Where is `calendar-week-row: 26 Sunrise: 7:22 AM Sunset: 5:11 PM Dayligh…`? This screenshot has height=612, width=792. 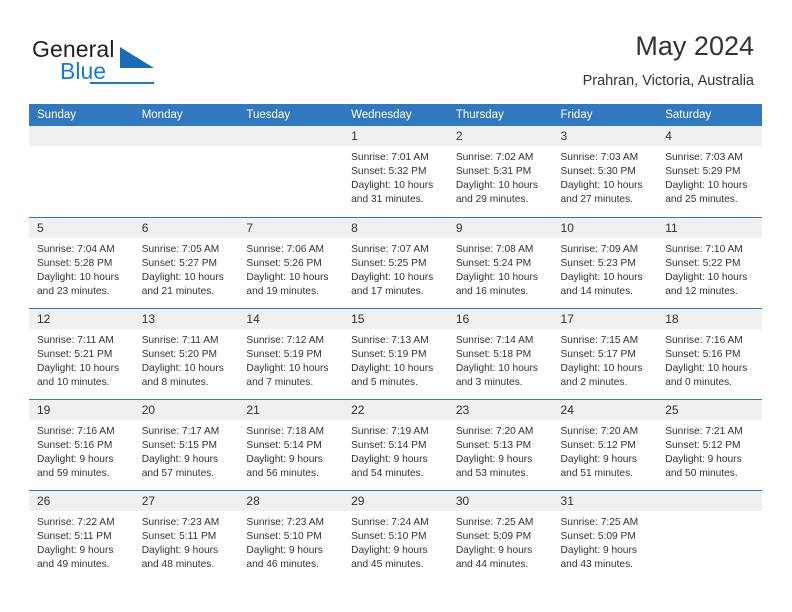 calendar-week-row: 26 Sunrise: 7:22 AM Sunset: 5:11 PM Dayligh… is located at coordinates (395, 535).